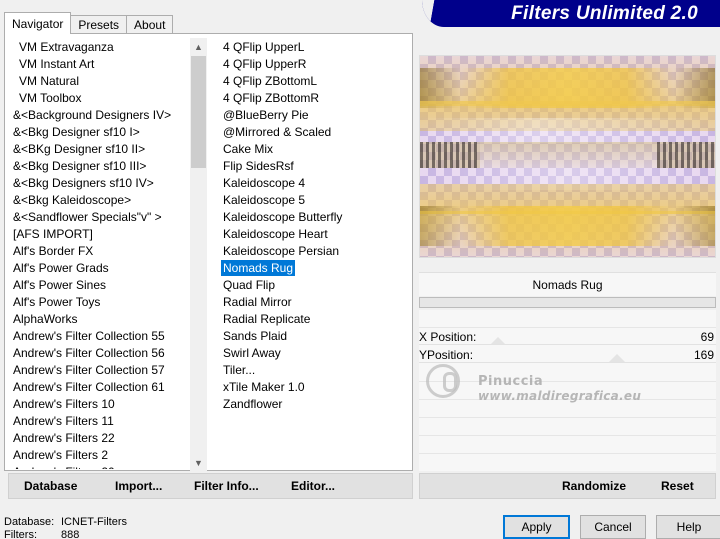 Image resolution: width=720 pixels, height=539 pixels. Describe the element at coordinates (316, 285) in the screenshot. I see `filter-list-item: Quad Flip` at that location.